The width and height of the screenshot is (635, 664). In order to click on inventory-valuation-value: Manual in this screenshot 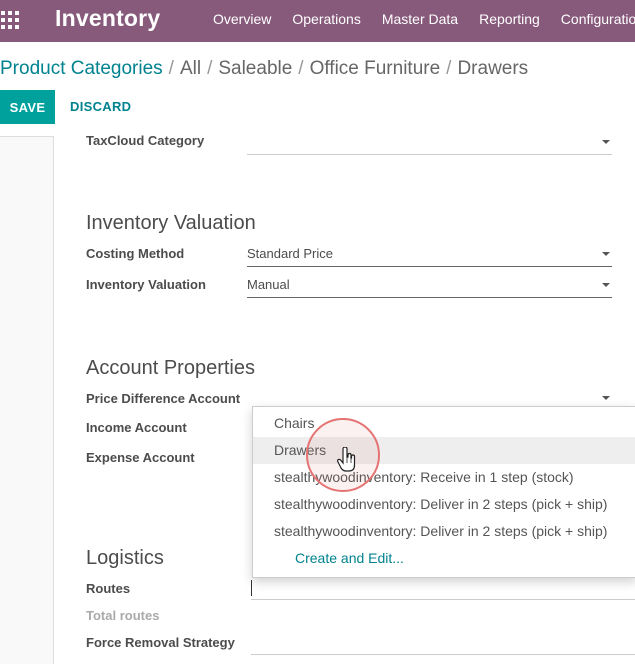, I will do `click(268, 284)`.